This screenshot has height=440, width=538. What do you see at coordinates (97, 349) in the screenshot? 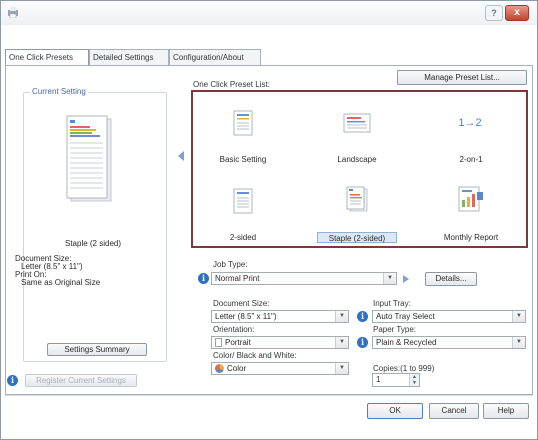
I see `settings-summary-button: Settings Summary` at bounding box center [97, 349].